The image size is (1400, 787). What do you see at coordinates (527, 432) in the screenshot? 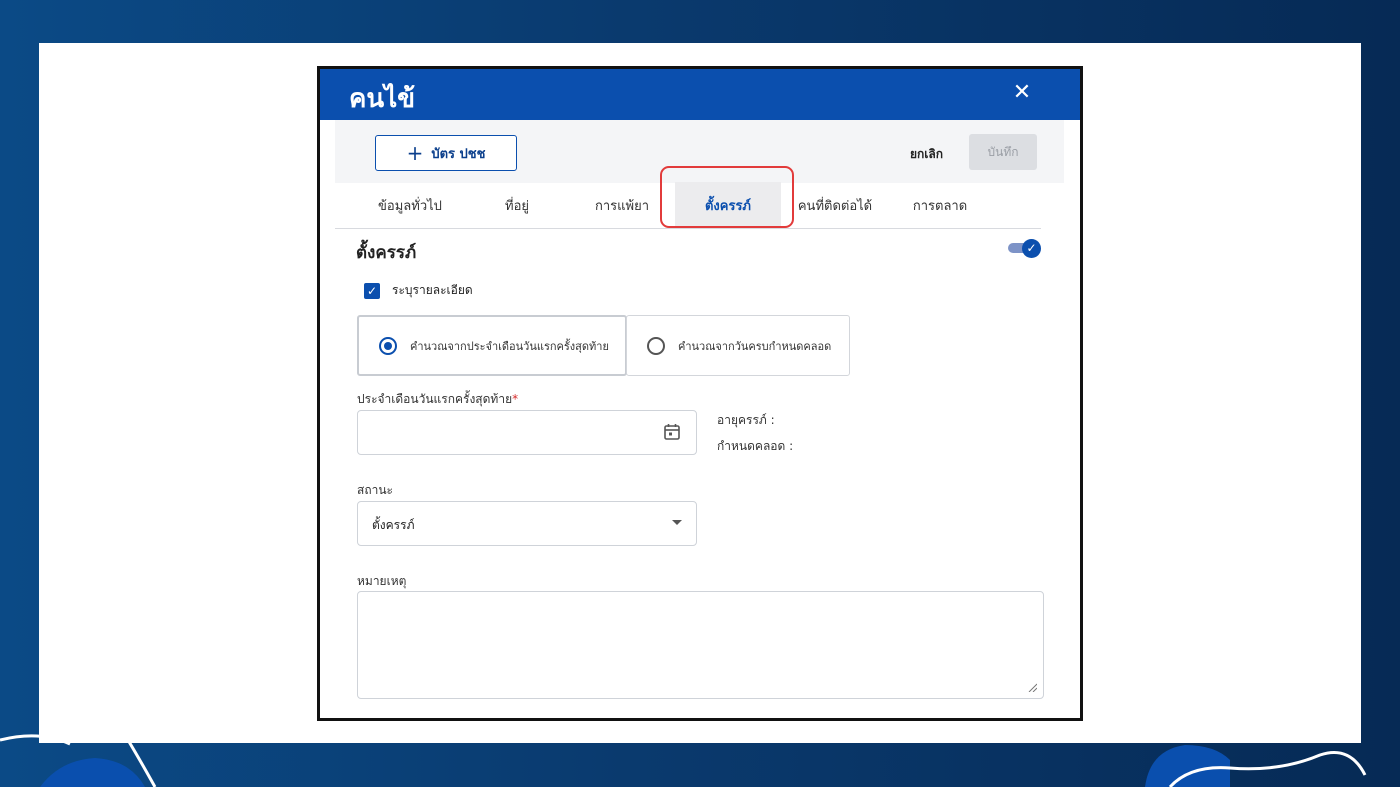
I see `lmp-date-input` at bounding box center [527, 432].